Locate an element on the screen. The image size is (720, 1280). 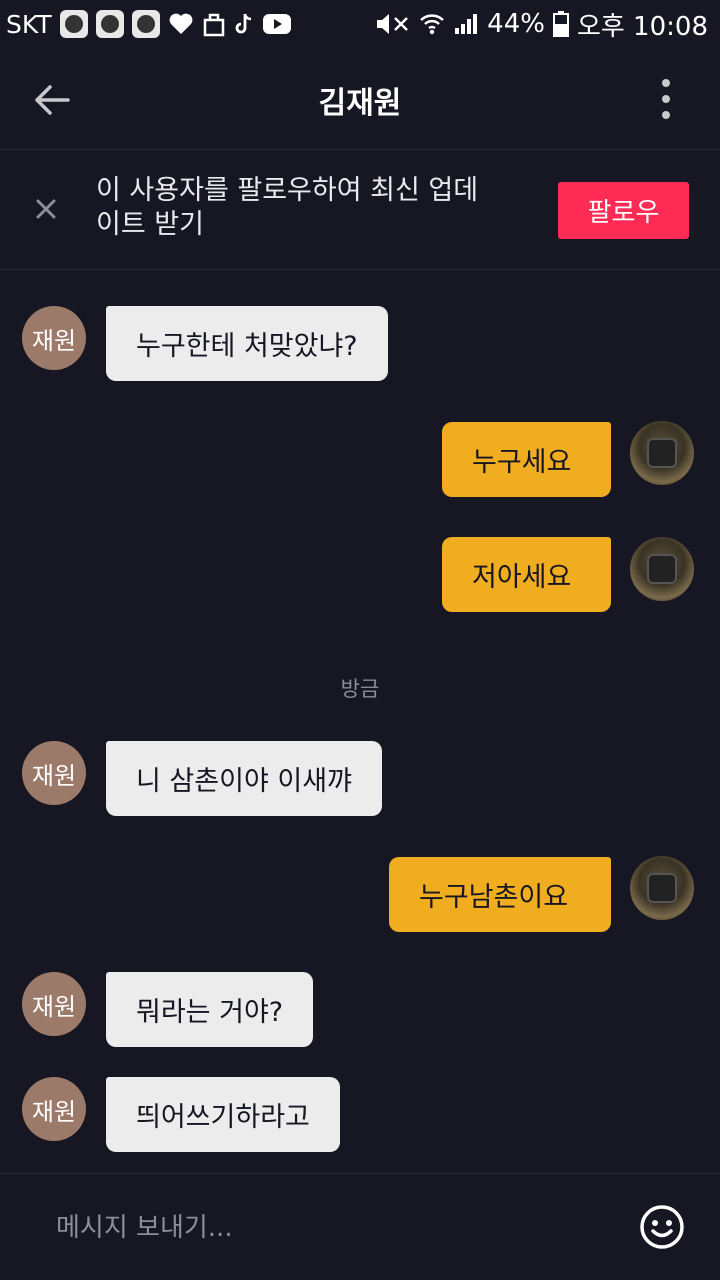
chat-header: 김재원 is located at coordinates (360, 99).